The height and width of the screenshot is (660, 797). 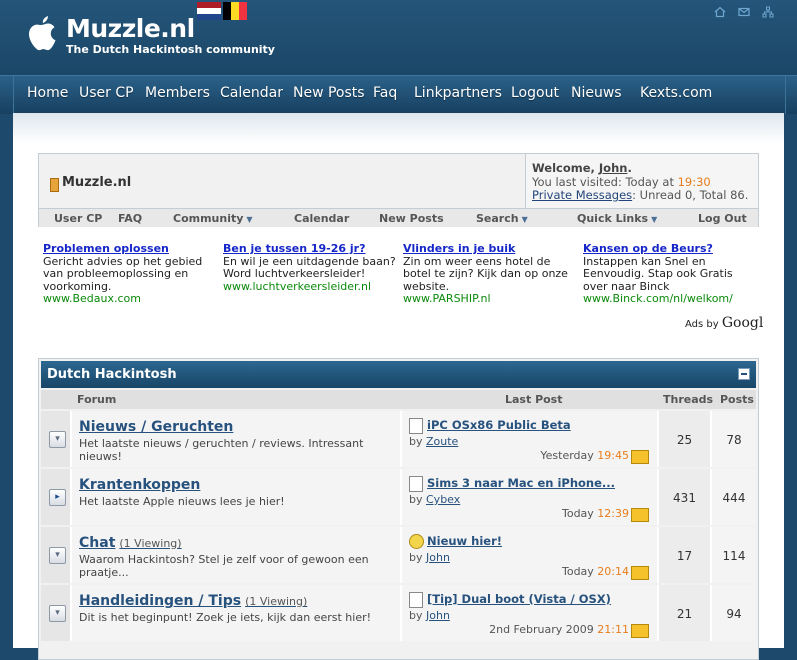 What do you see at coordinates (684, 498) in the screenshot?
I see `thread-count: 431` at bounding box center [684, 498].